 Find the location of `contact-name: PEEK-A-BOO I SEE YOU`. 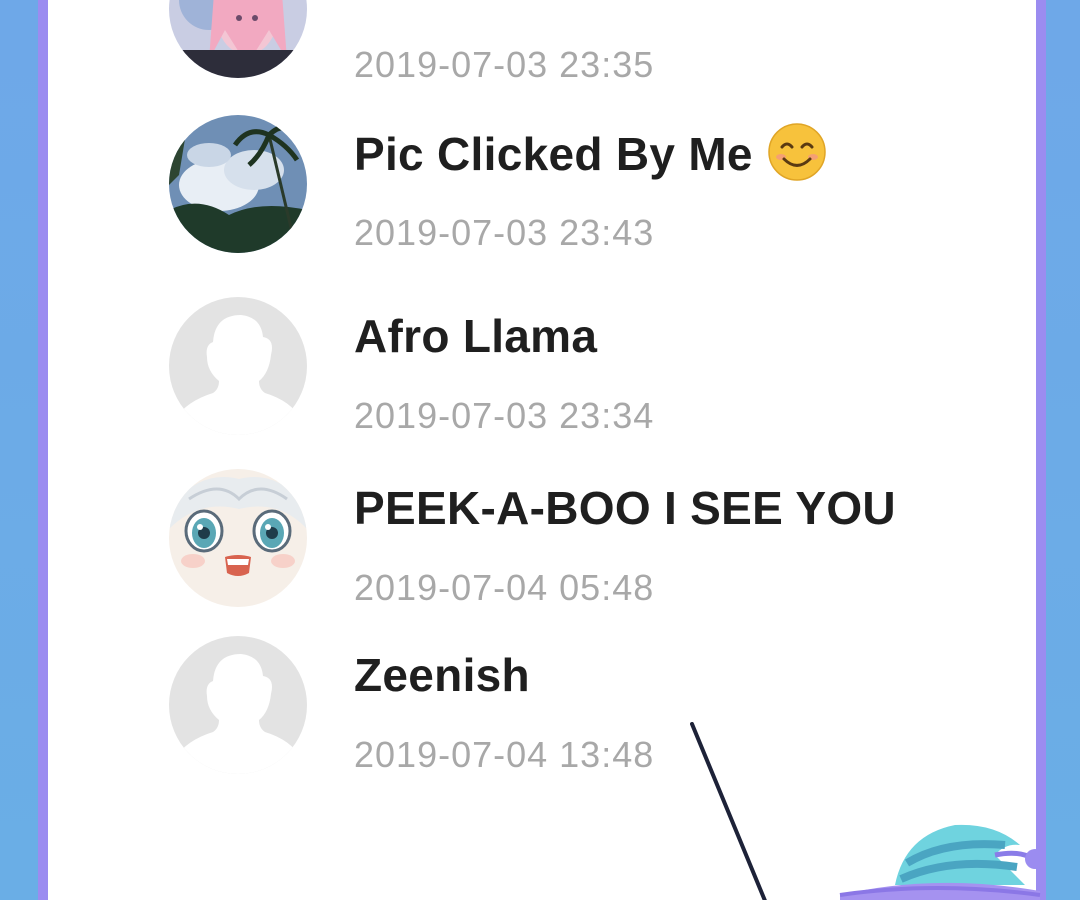

contact-name: PEEK-A-BOO I SEE YOU is located at coordinates (625, 508).